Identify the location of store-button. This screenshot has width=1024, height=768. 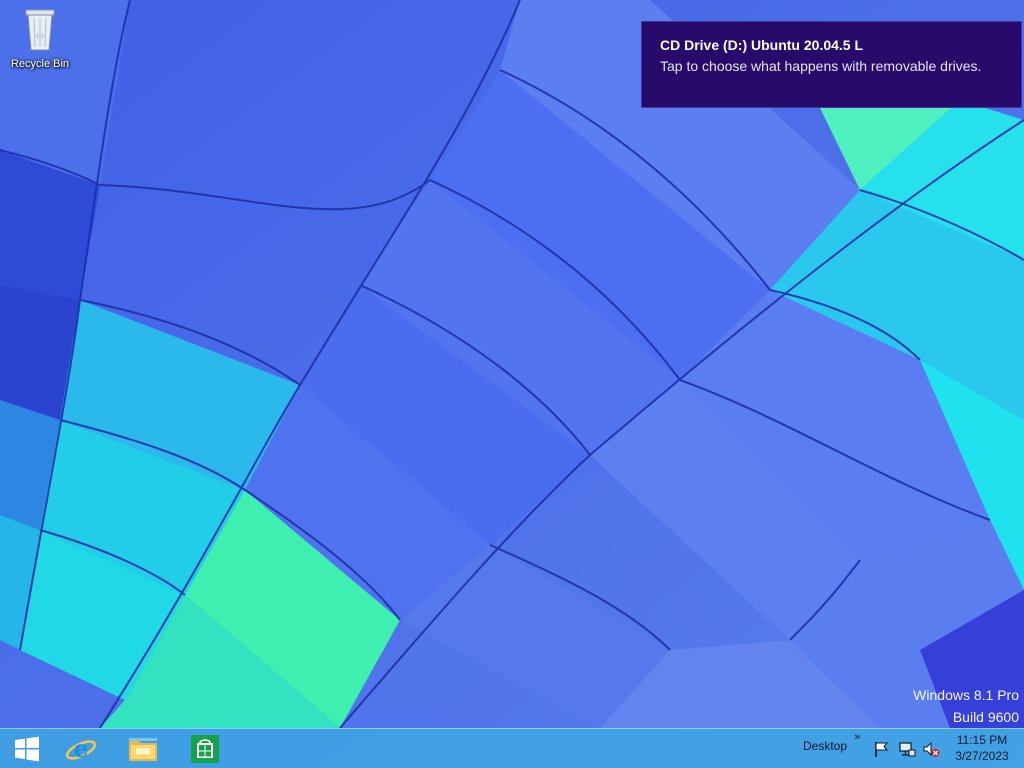
(205, 748).